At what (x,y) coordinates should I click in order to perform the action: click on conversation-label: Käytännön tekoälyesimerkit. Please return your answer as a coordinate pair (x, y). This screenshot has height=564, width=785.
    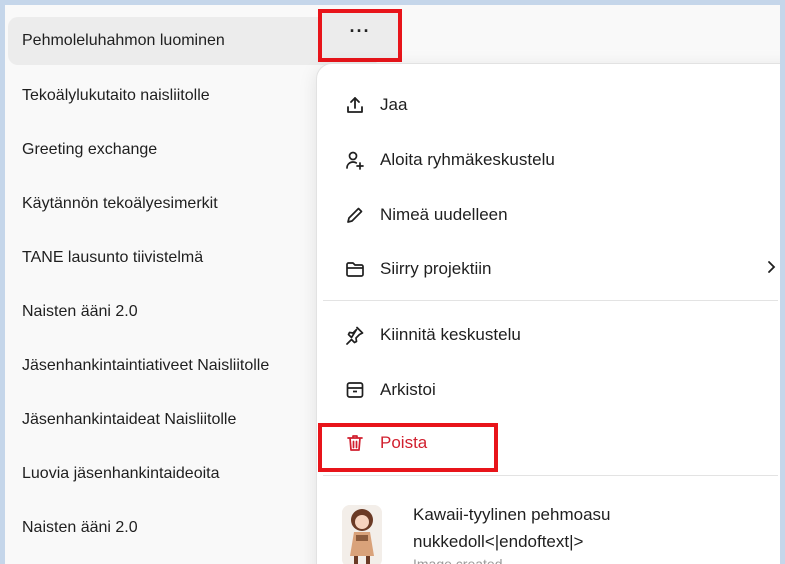
    Looking at the image, I should click on (120, 203).